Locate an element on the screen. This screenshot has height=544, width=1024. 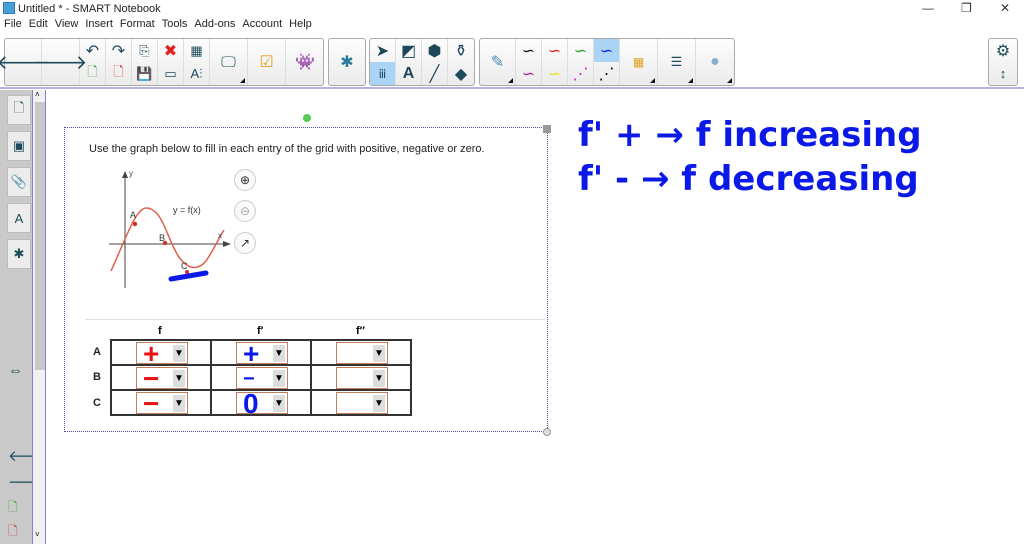
menu-tools: Tools is located at coordinates (175, 26).